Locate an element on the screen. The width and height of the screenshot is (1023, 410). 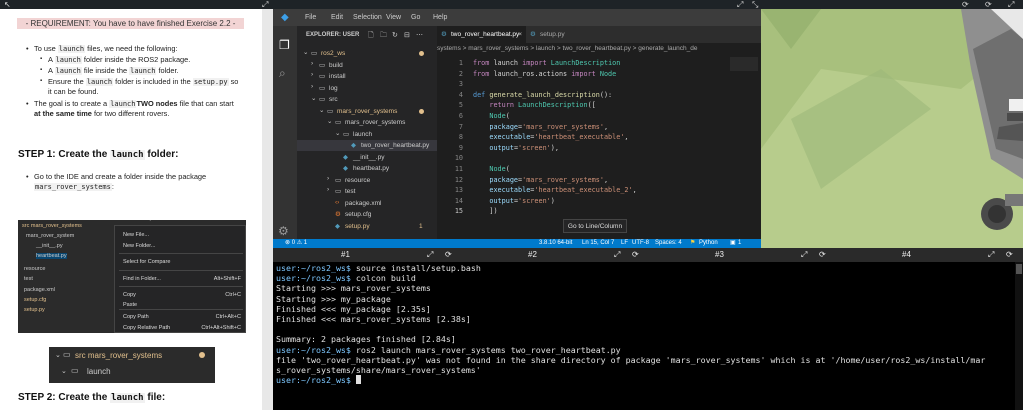
menu-help: Help is located at coordinates (440, 17).